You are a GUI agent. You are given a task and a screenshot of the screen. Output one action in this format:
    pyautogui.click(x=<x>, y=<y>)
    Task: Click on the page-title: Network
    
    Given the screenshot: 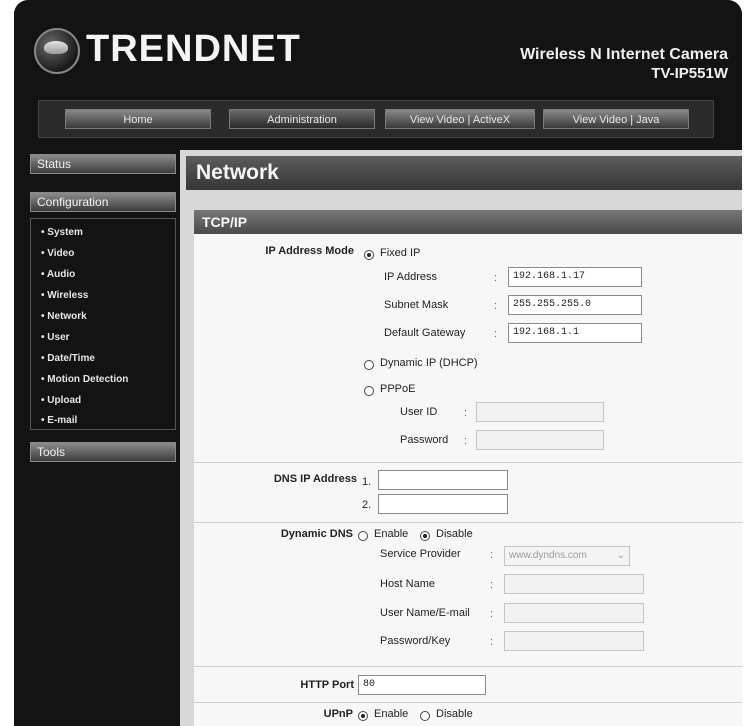 What is the action you would take?
    pyautogui.click(x=464, y=173)
    